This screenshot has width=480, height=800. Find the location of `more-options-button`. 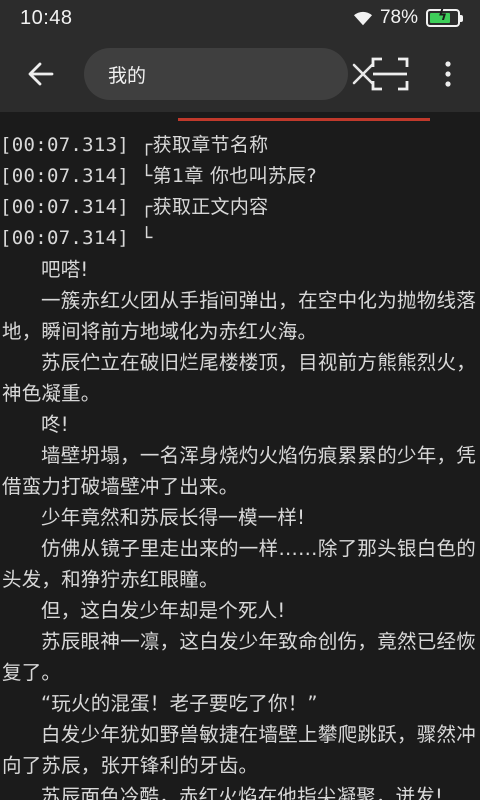

more-options-button is located at coordinates (448, 74).